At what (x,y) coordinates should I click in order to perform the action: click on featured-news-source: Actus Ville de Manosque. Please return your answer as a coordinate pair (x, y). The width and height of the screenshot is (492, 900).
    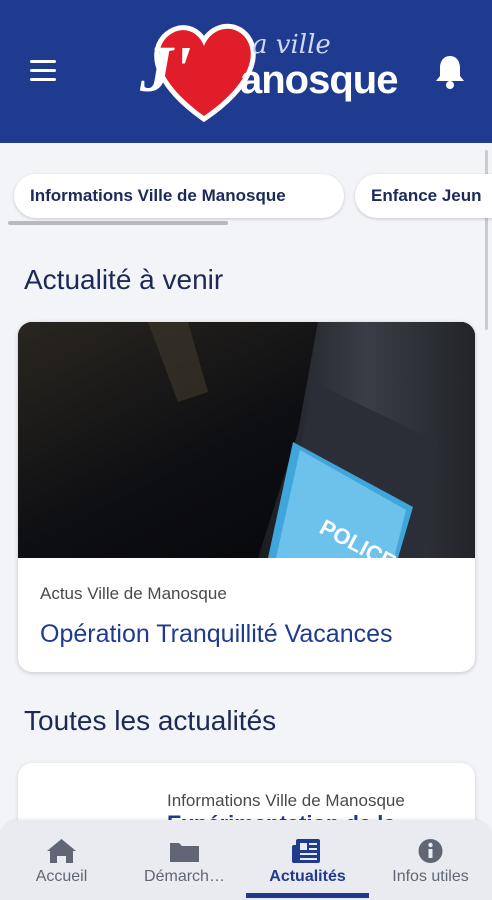
    Looking at the image, I should click on (133, 593).